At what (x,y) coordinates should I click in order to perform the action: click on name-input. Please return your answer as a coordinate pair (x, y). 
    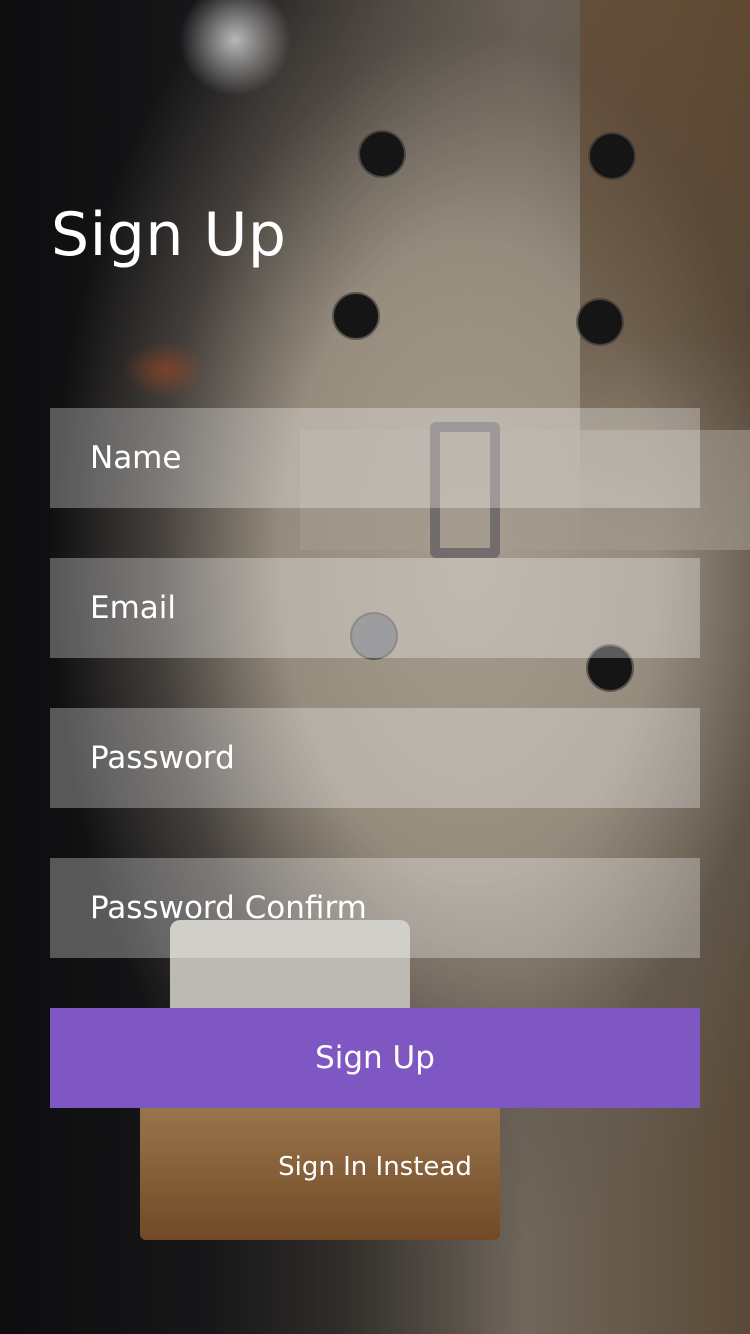
    Looking at the image, I should click on (375, 458).